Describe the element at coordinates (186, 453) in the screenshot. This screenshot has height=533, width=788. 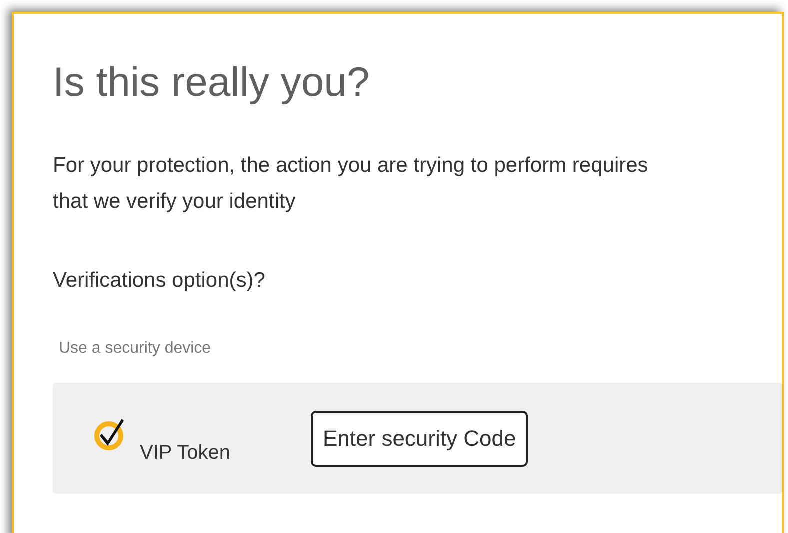
I see `device-name: VIP Token` at that location.